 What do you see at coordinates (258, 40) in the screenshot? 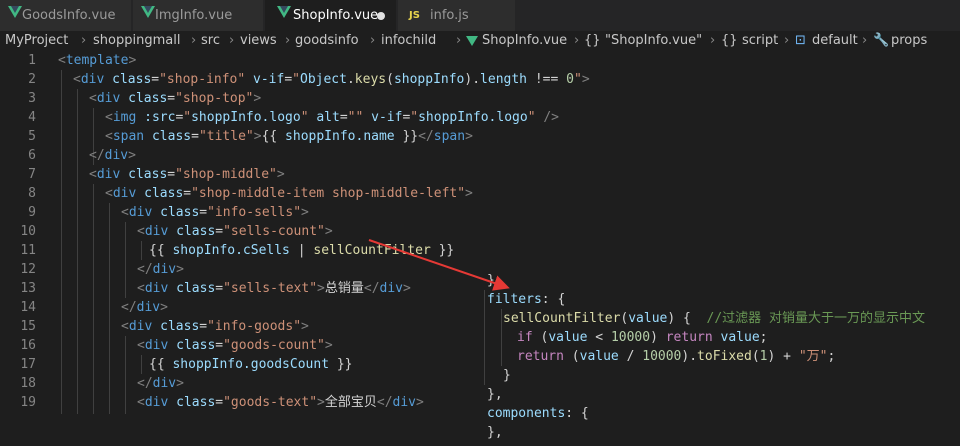
I see `breadcrumb-item: views` at bounding box center [258, 40].